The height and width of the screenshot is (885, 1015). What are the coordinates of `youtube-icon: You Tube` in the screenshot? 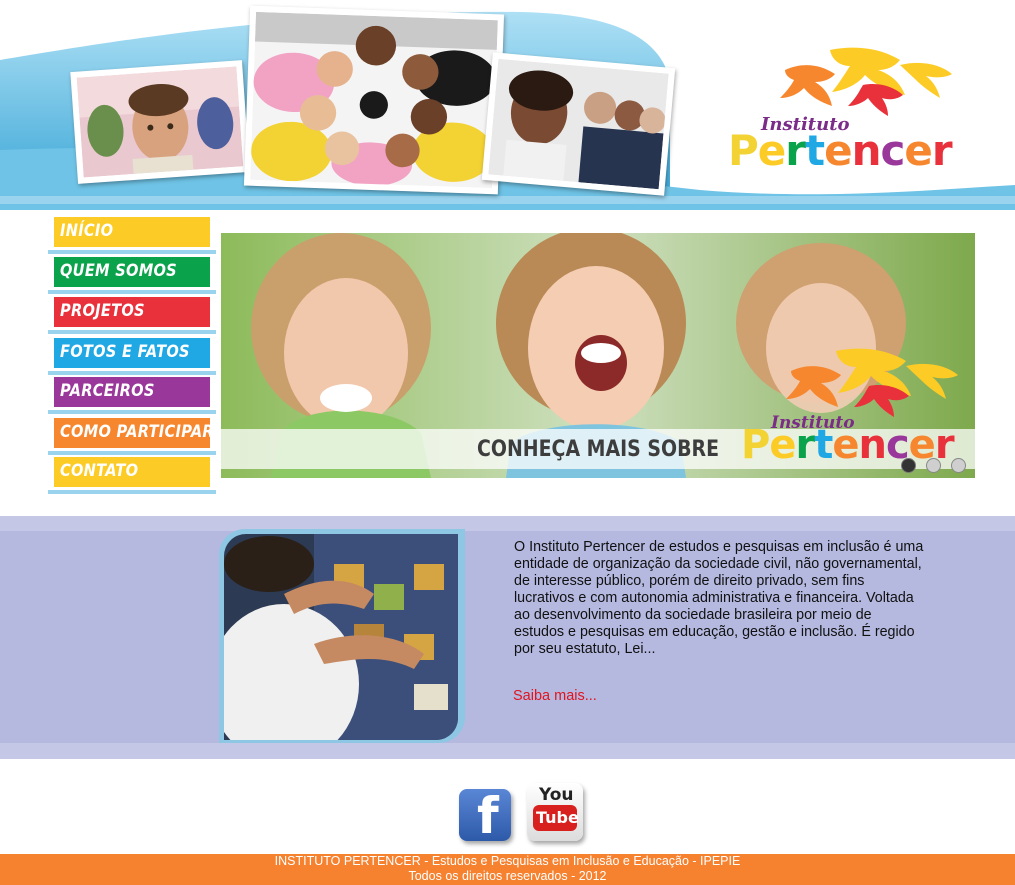 It's located at (555, 812).